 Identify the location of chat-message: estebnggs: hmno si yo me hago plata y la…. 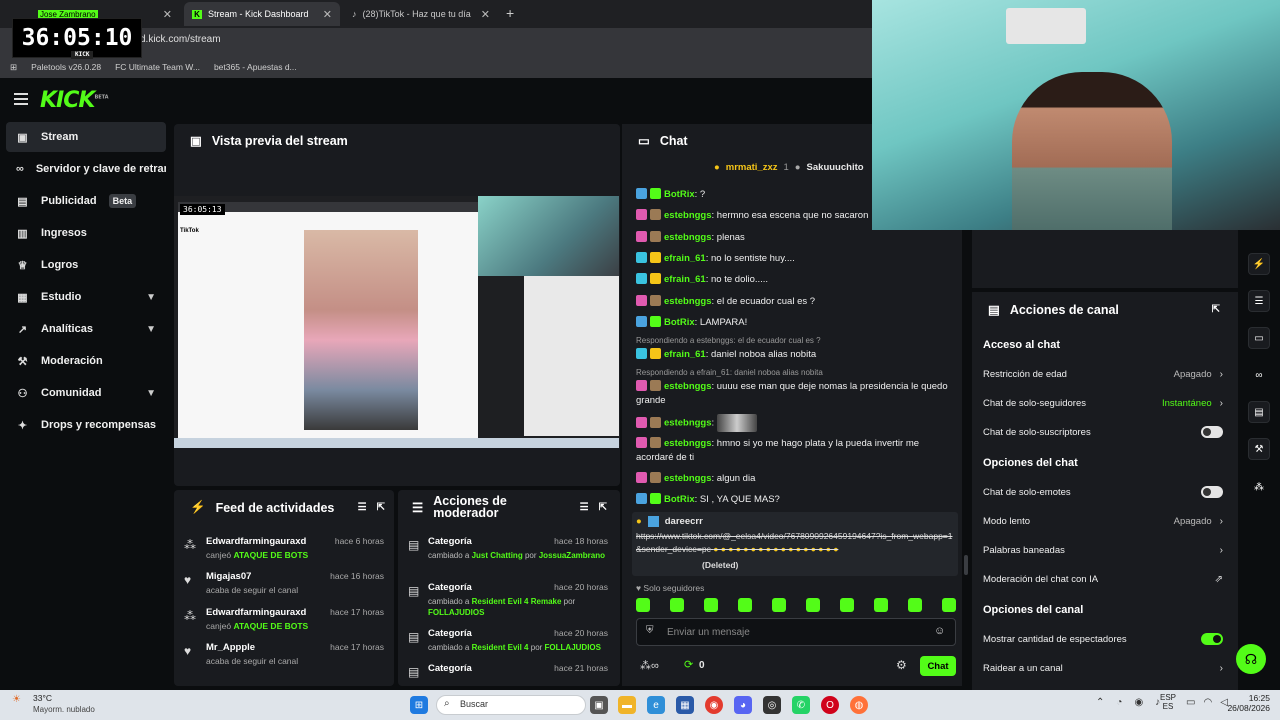
(796, 451).